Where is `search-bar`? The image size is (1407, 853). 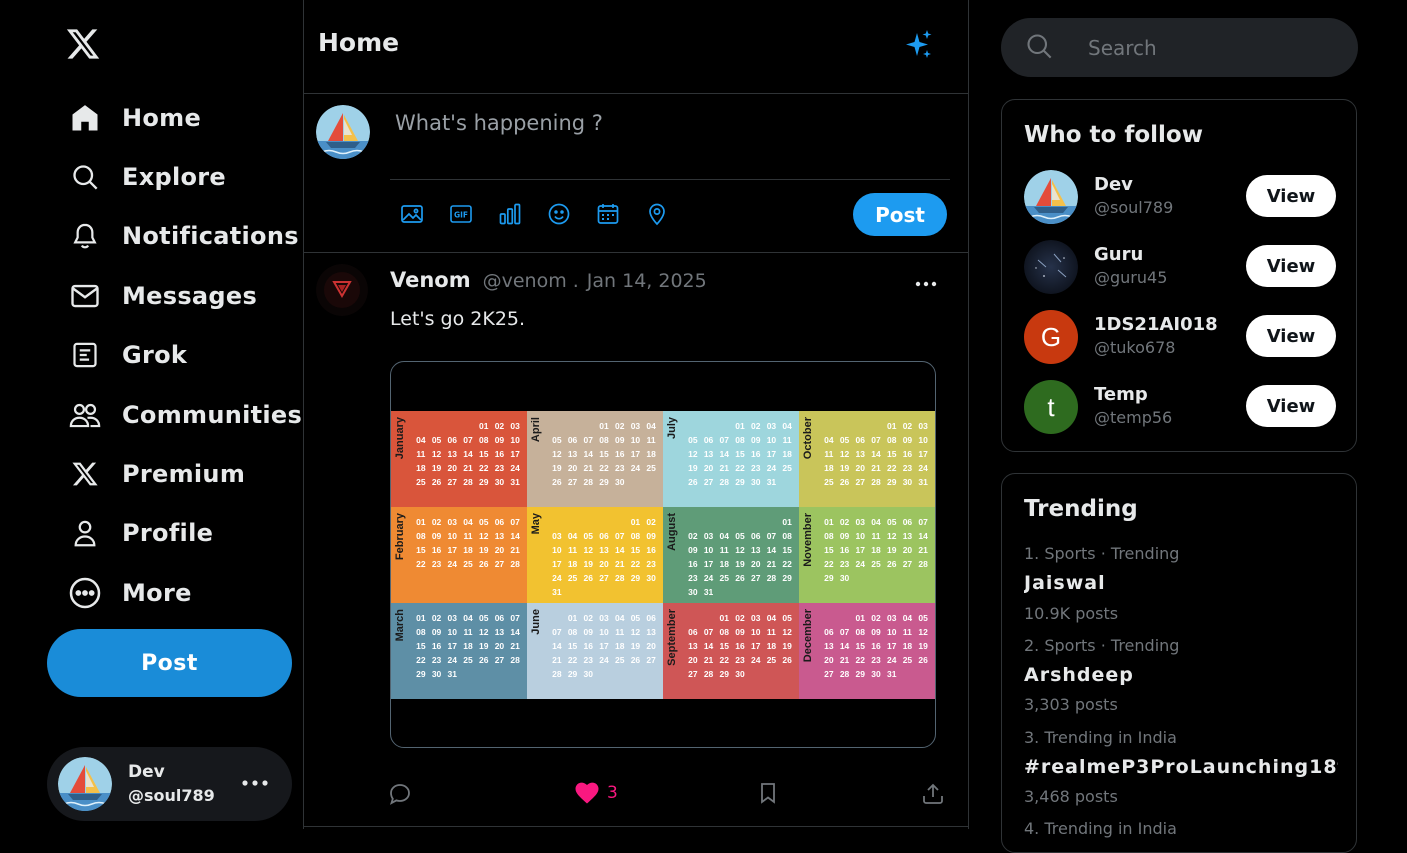
search-bar is located at coordinates (1179, 47).